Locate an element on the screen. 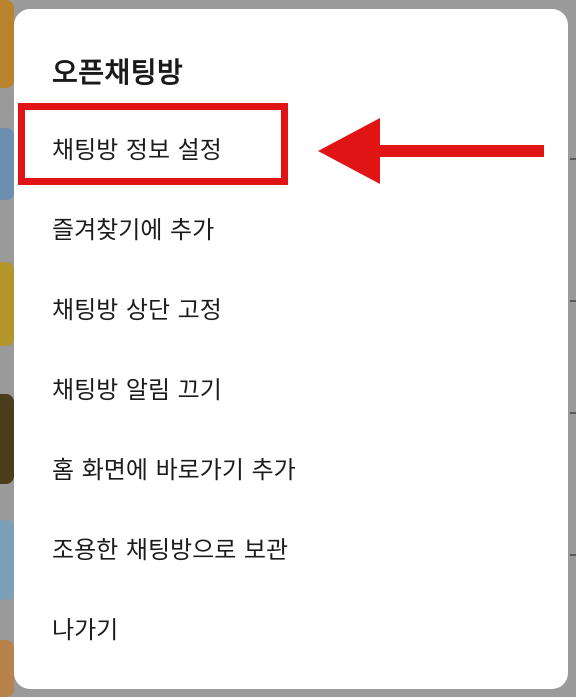  menu-item-chatroom-info-settings: 채팅방 정보 설정 is located at coordinates (137, 150).